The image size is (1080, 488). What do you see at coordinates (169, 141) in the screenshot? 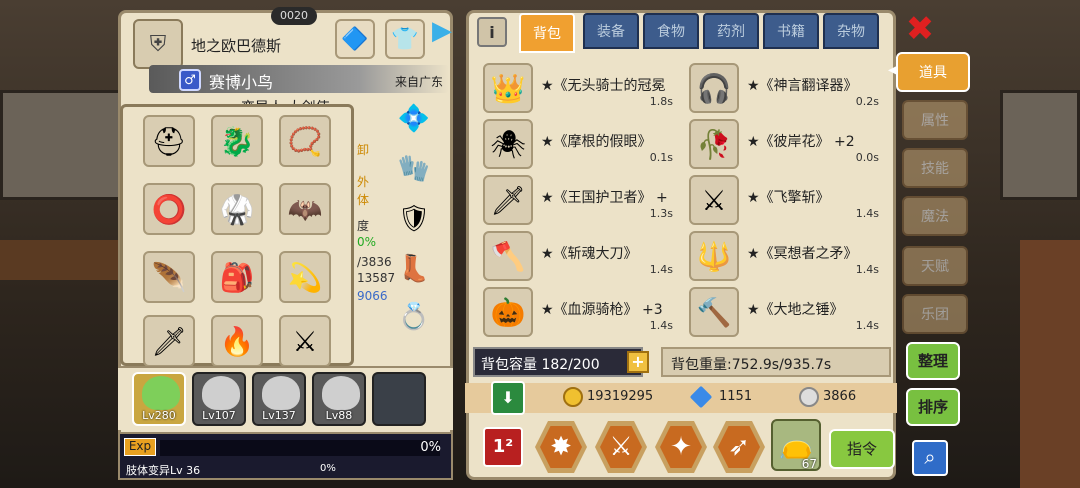
I see `blue-helmet-icon: ⛑` at bounding box center [169, 141].